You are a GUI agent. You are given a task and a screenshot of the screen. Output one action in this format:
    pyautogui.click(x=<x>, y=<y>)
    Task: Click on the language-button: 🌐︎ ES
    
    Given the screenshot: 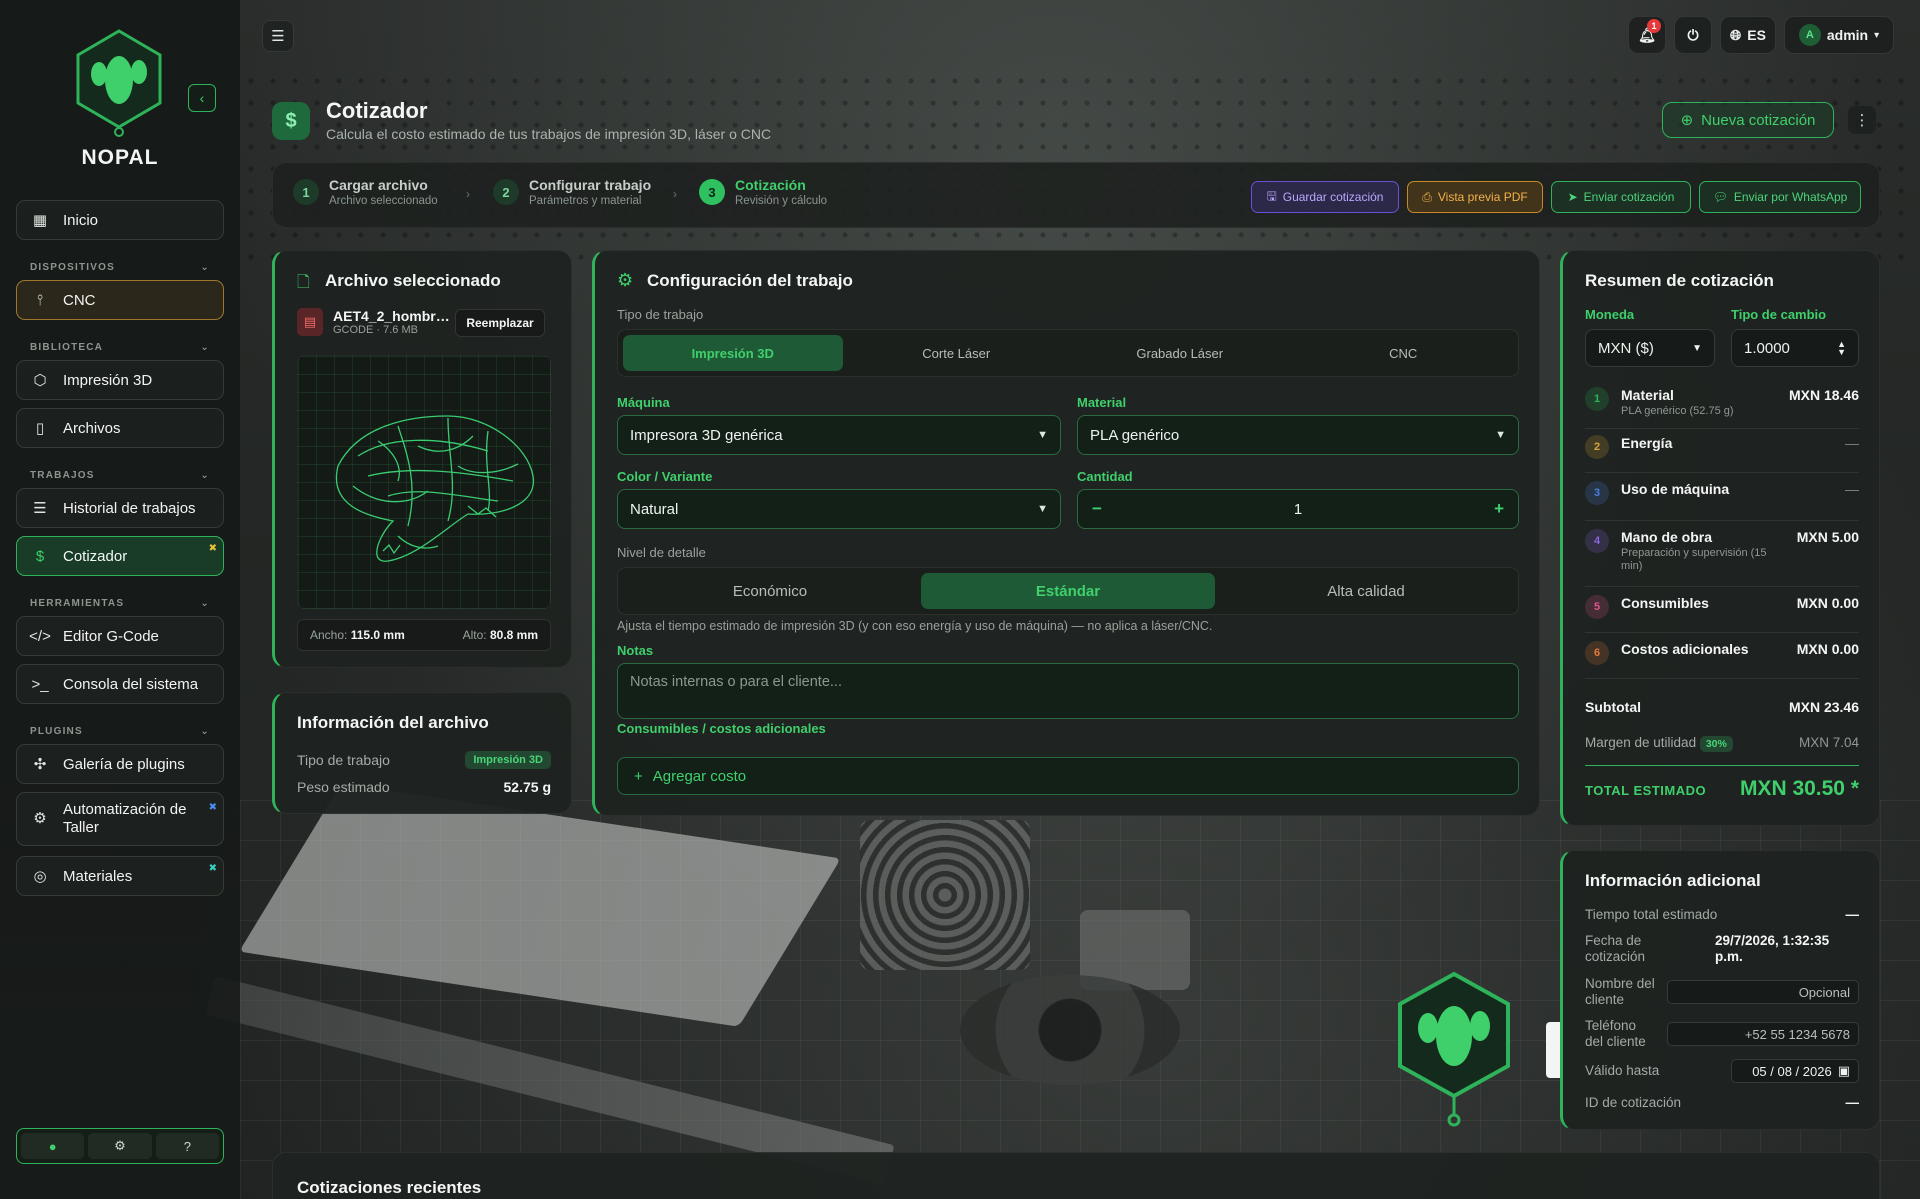 What is the action you would take?
    pyautogui.click(x=1748, y=35)
    